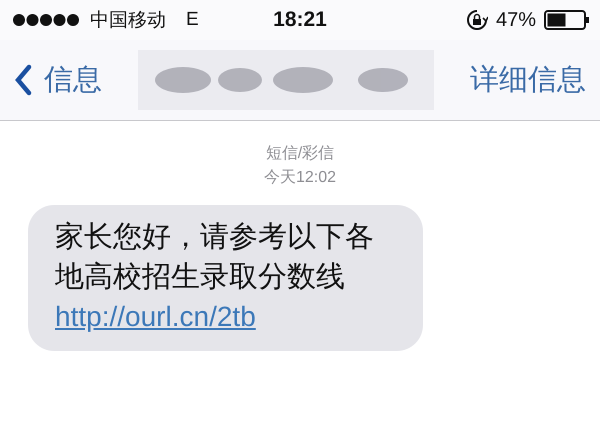  I want to click on message-link: http://ourl.cn/2tb, so click(155, 317).